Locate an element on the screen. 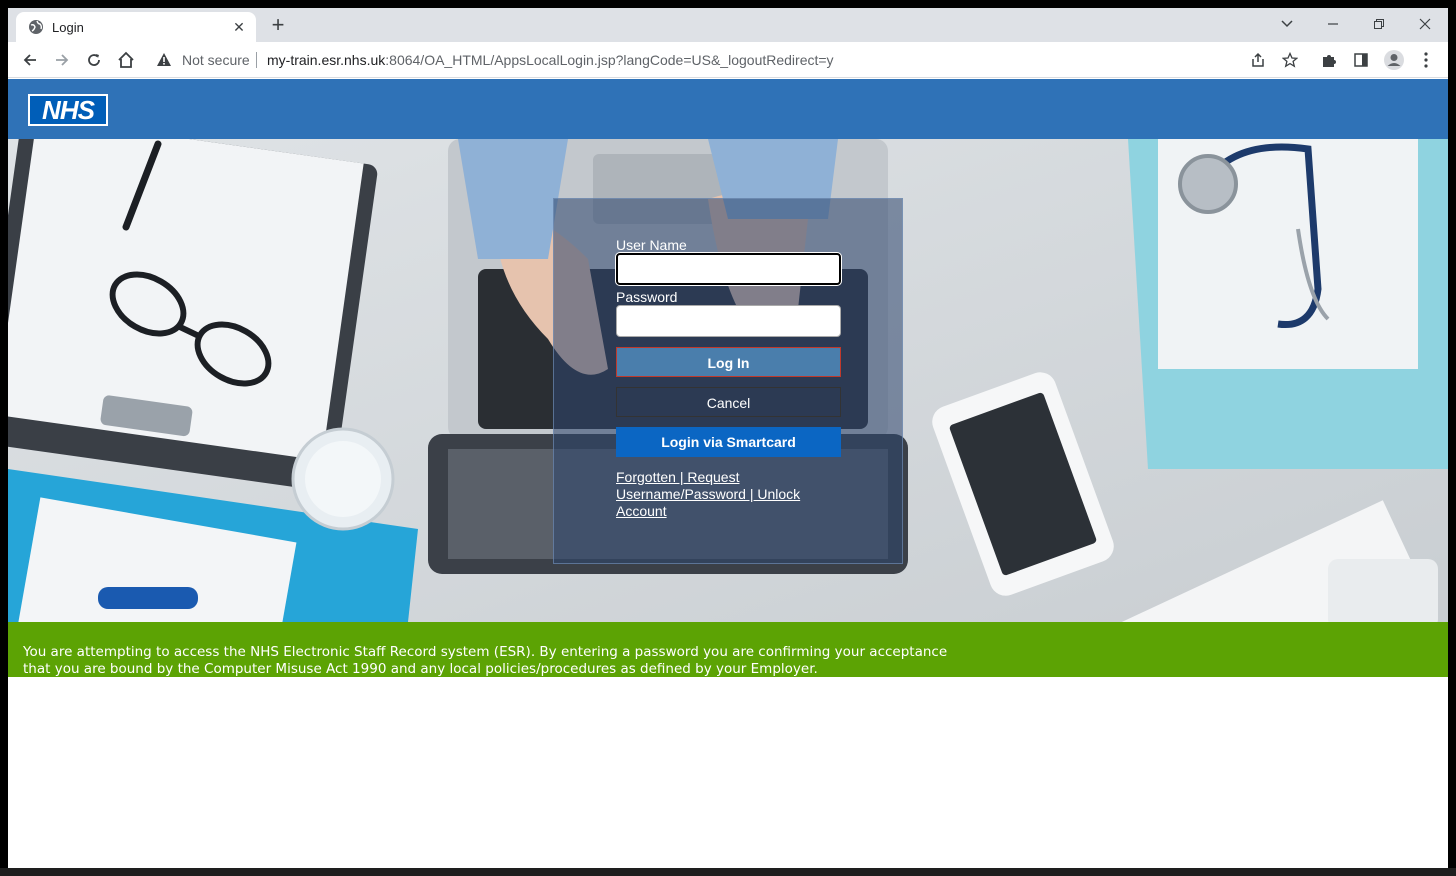 The image size is (1456, 876). omnibox-divider is located at coordinates (256, 60).